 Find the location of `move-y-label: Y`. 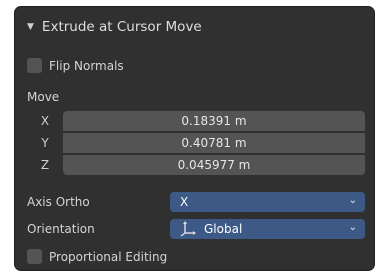

move-y-label: Y is located at coordinates (45, 143).